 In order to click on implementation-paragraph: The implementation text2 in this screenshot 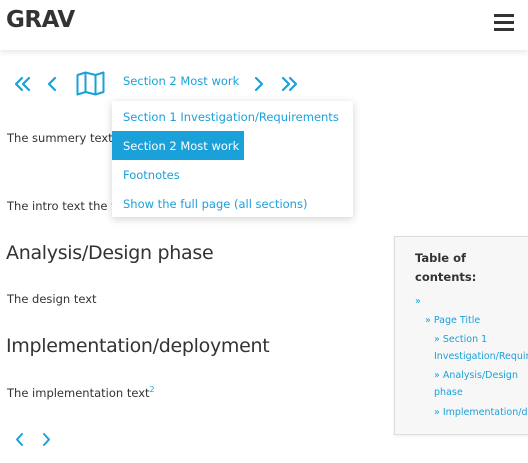, I will do `click(81, 392)`.